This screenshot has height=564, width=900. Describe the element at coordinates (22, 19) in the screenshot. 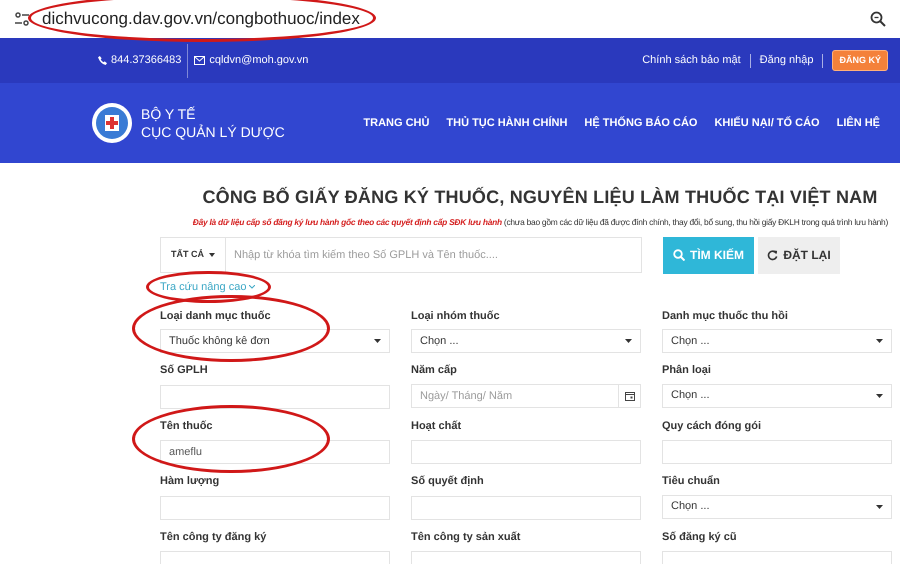

I see `site-settings-icon` at that location.